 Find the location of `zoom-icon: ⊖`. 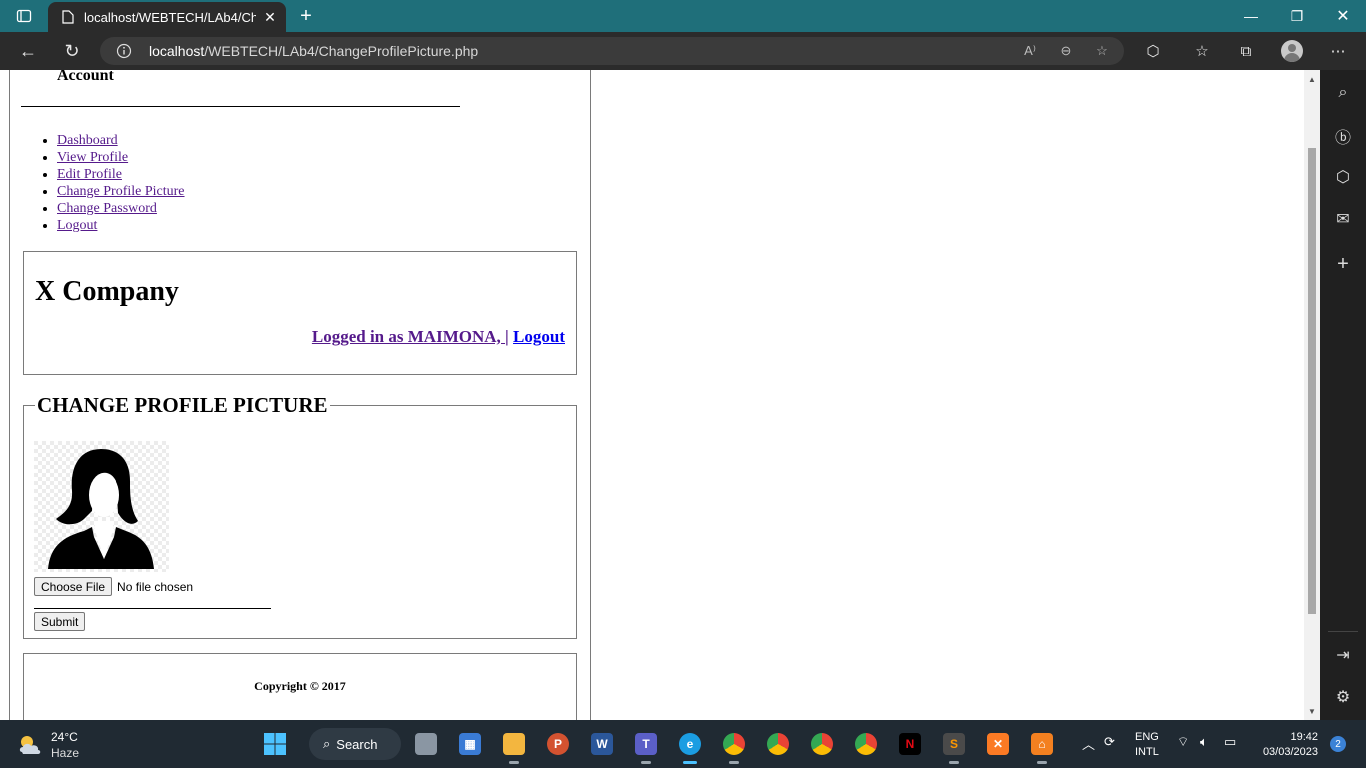

zoom-icon: ⊖ is located at coordinates (1066, 51).